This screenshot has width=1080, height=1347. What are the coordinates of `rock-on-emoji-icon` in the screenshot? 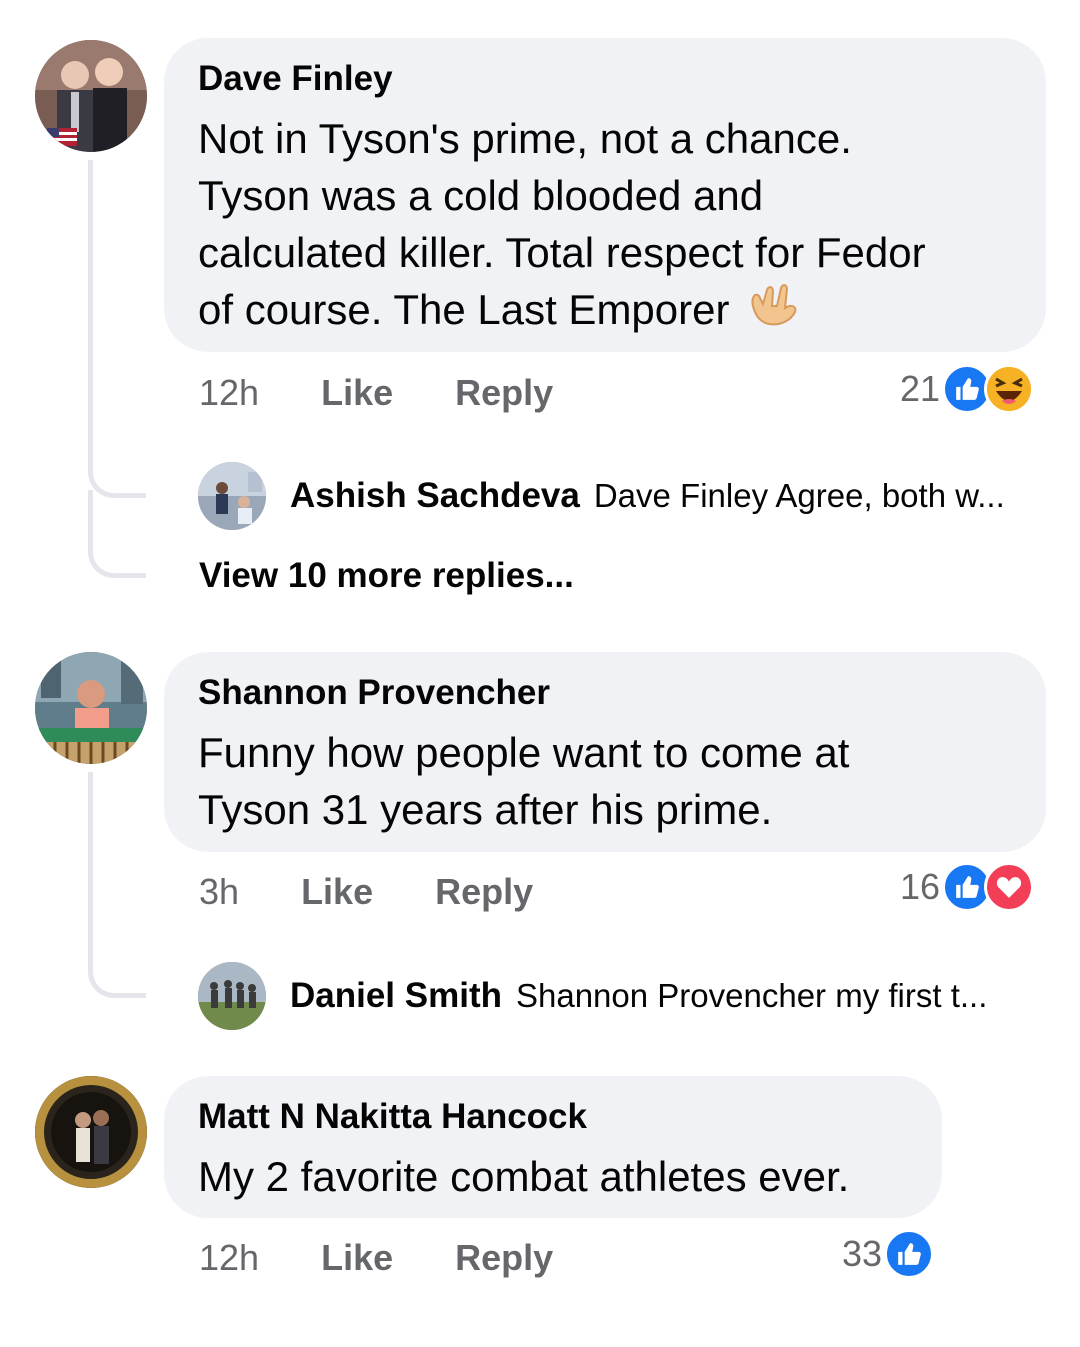 It's located at (774, 313).